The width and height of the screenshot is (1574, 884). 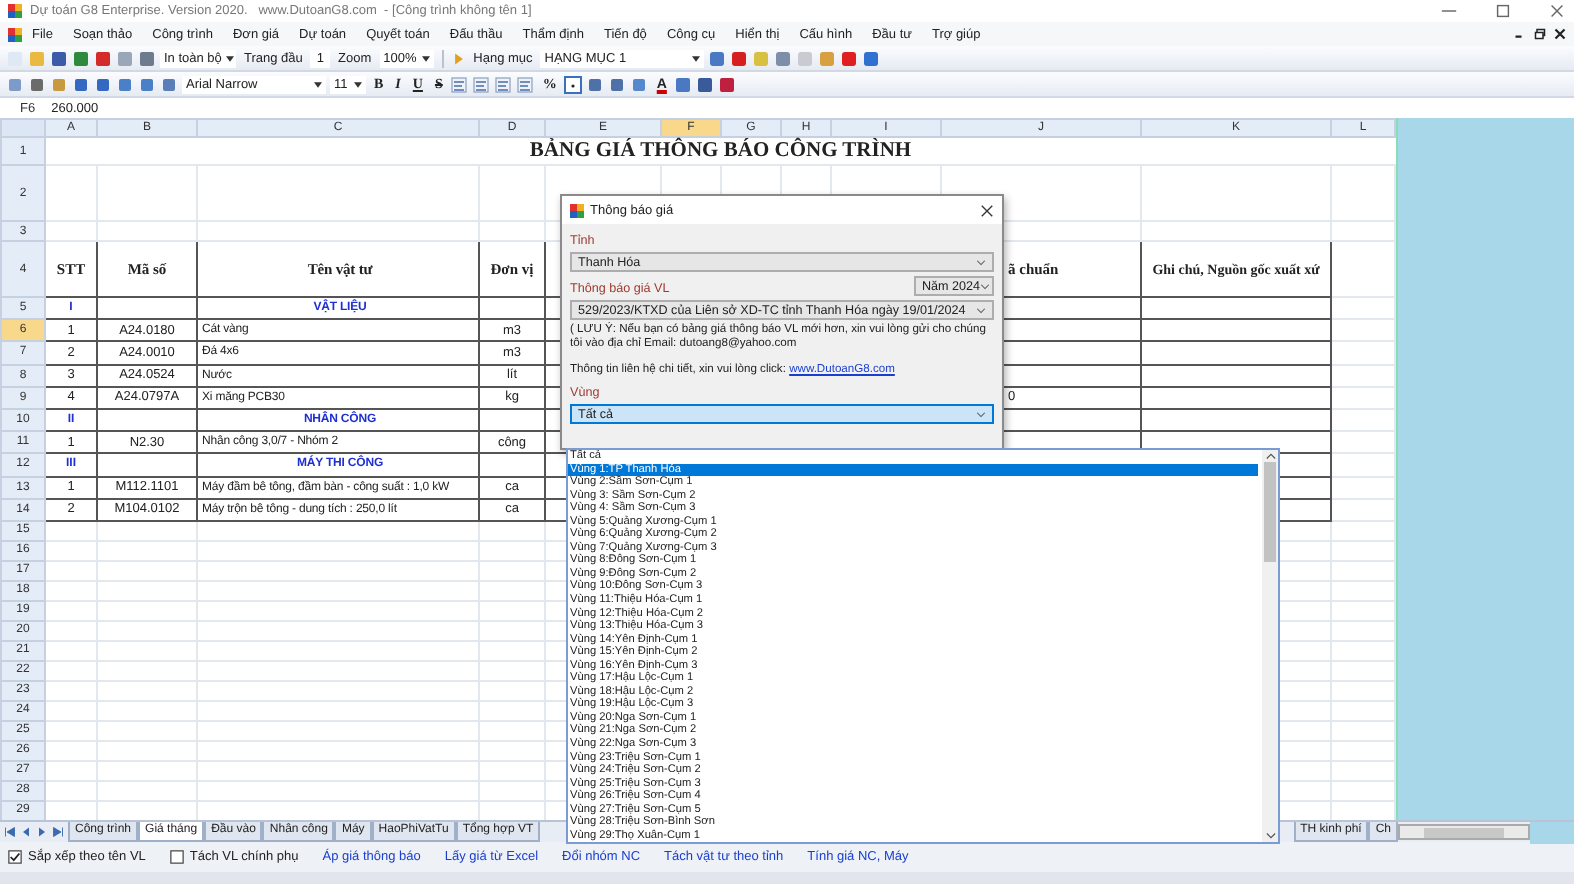 I want to click on play-arrow-icon, so click(x=458, y=58).